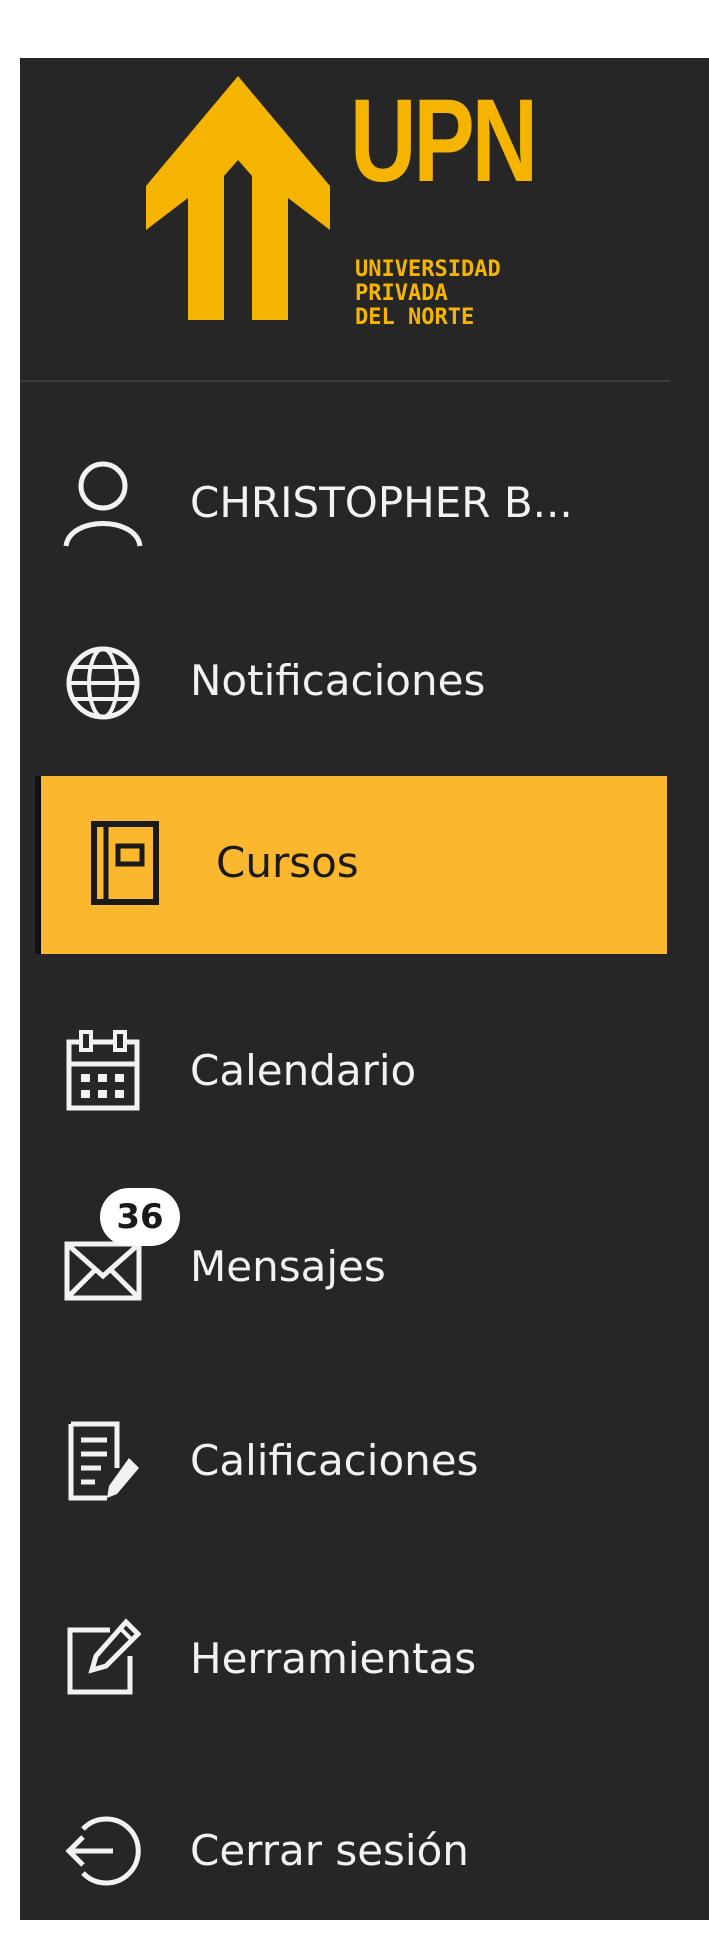 The height and width of the screenshot is (1948, 709). Describe the element at coordinates (288, 1266) in the screenshot. I see `nav-item-messages-label: Mensajes` at that location.